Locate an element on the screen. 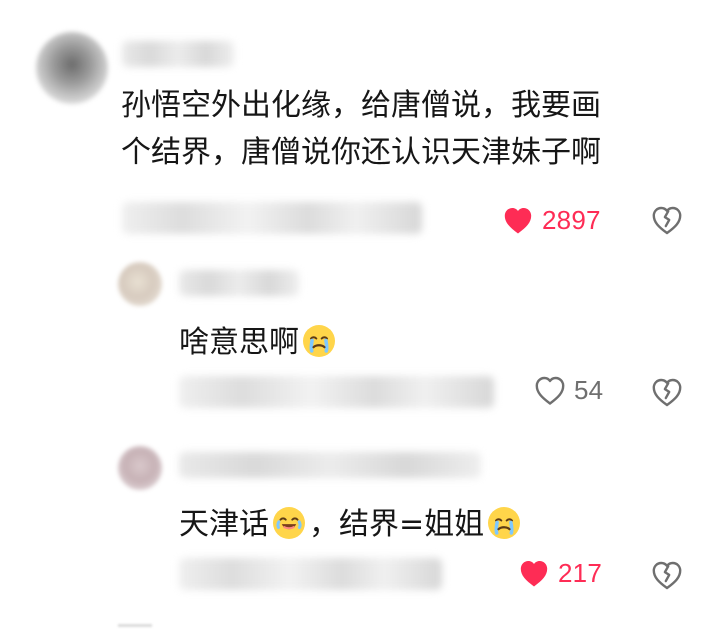 This screenshot has width=720, height=631. reply-2-like-control: 217 is located at coordinates (560, 573).